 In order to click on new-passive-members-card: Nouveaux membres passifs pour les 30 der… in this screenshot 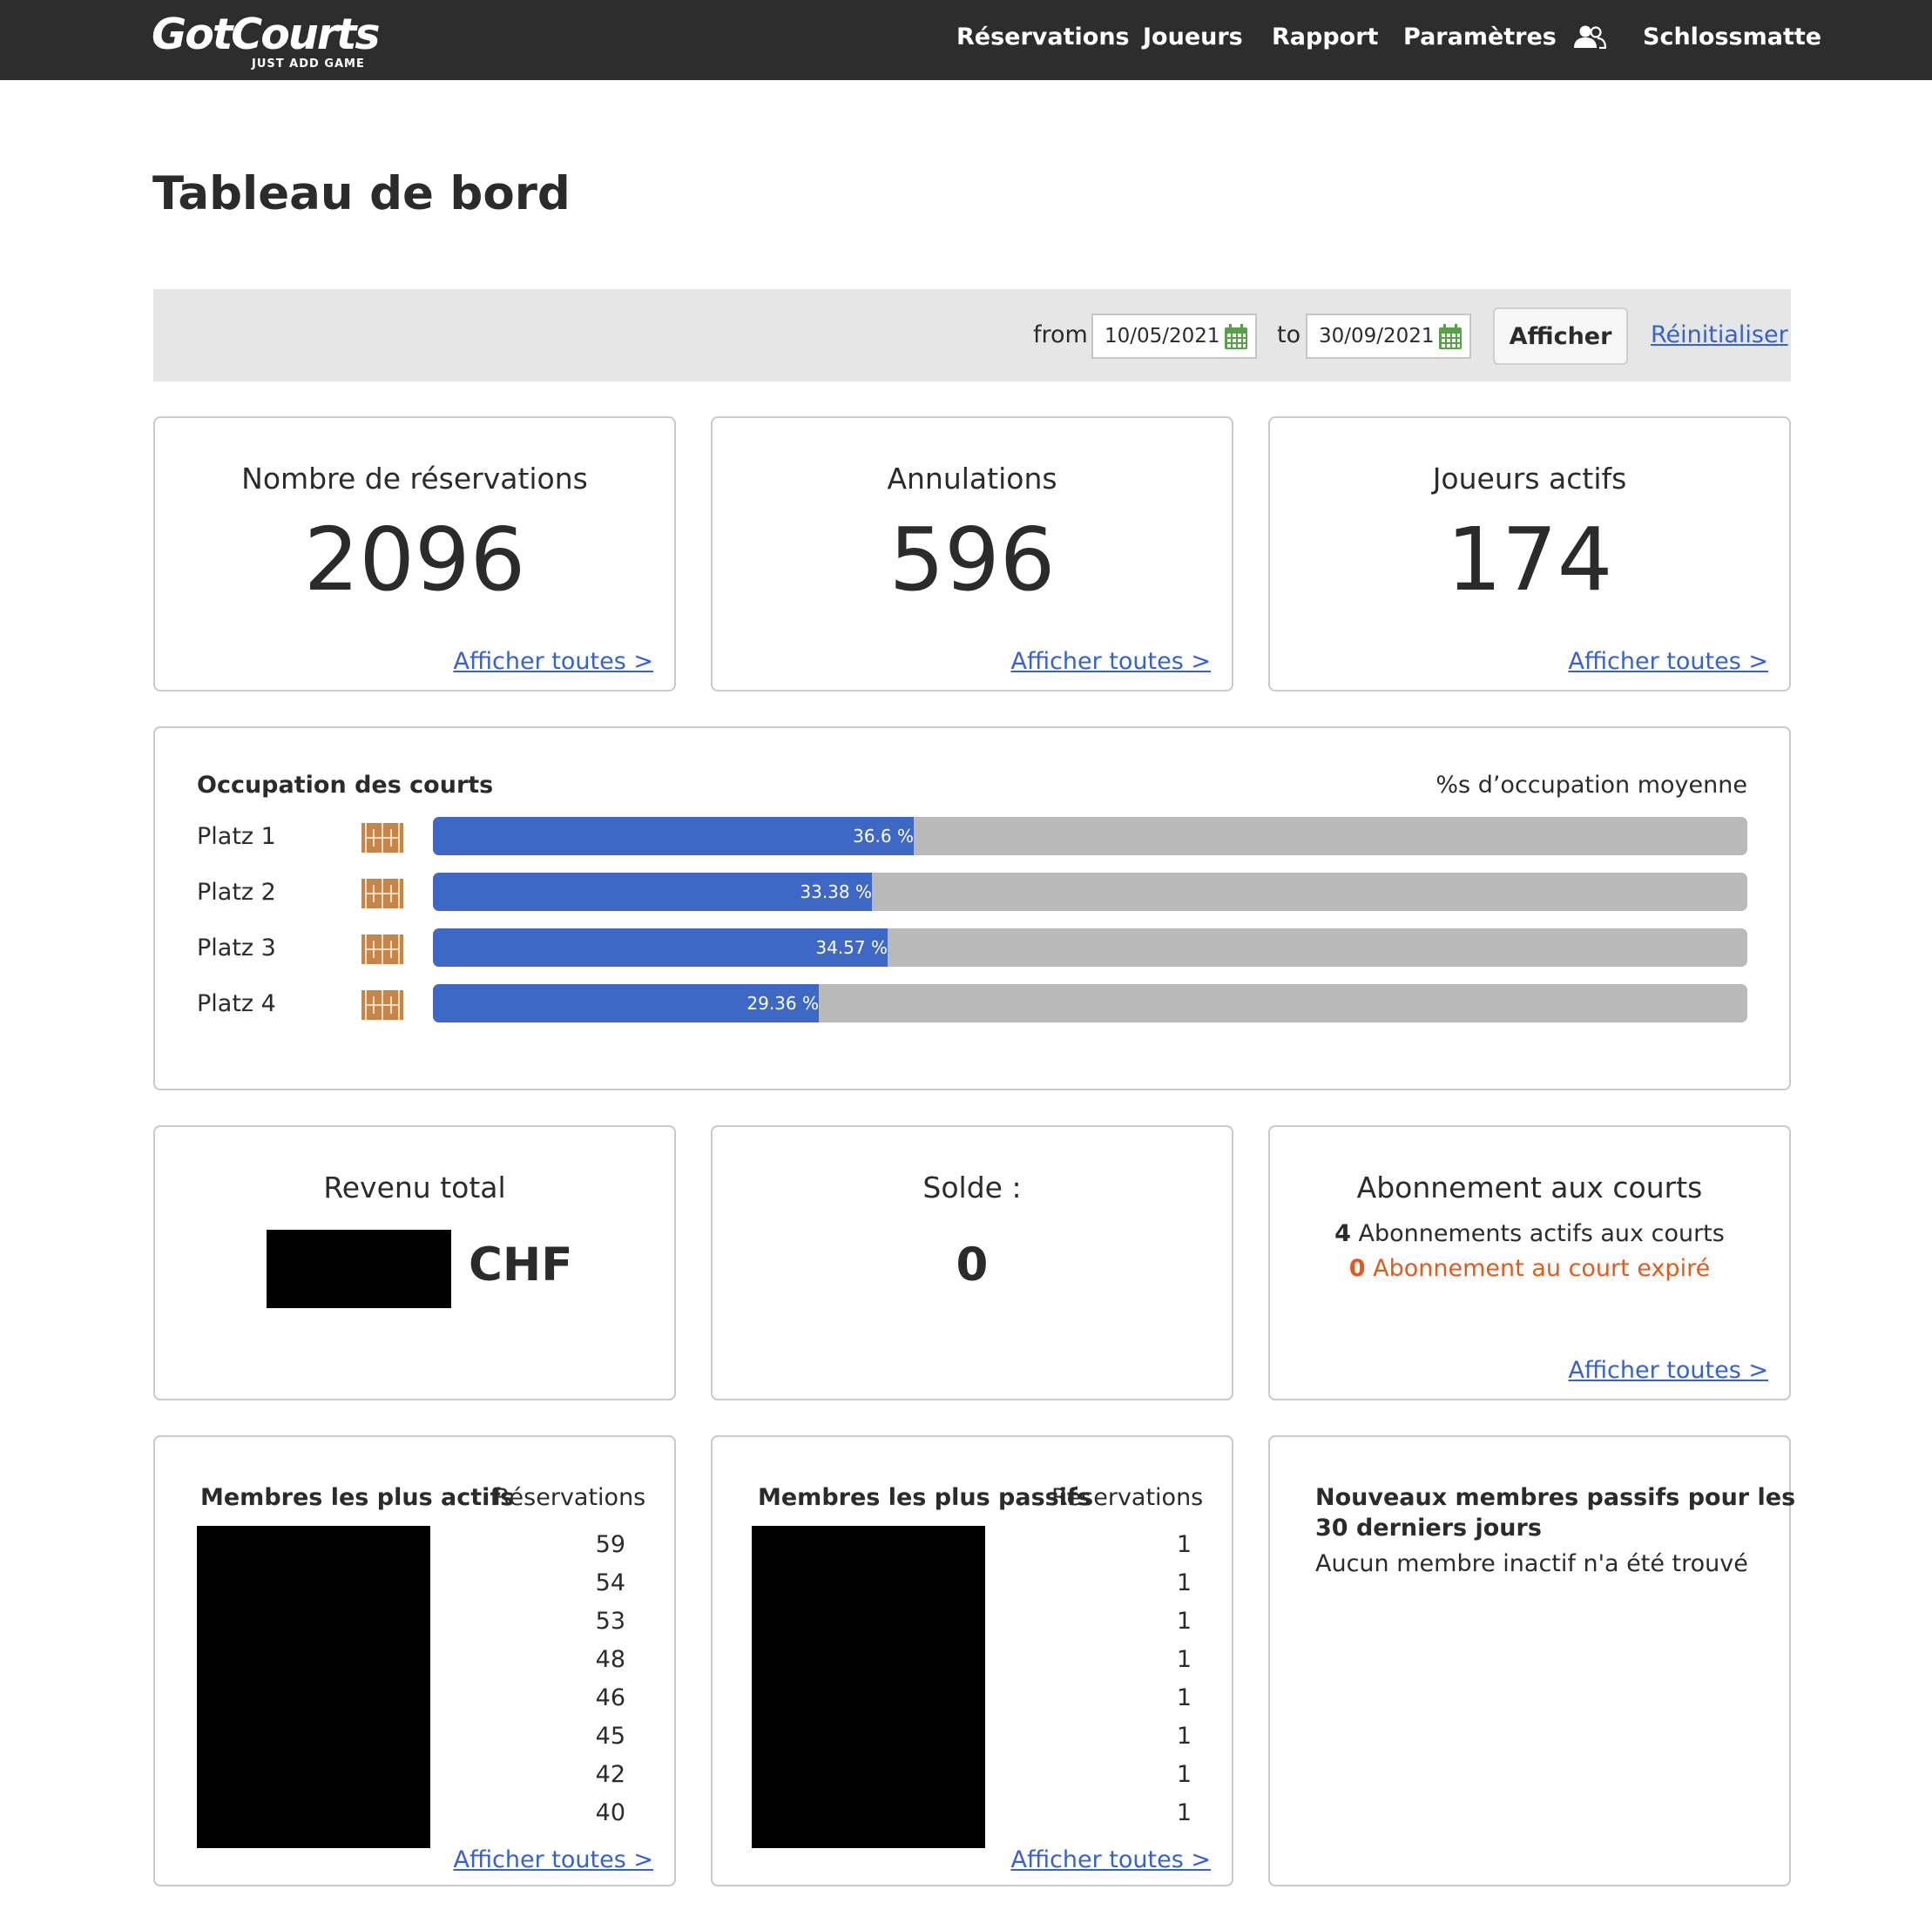, I will do `click(1531, 1660)`.